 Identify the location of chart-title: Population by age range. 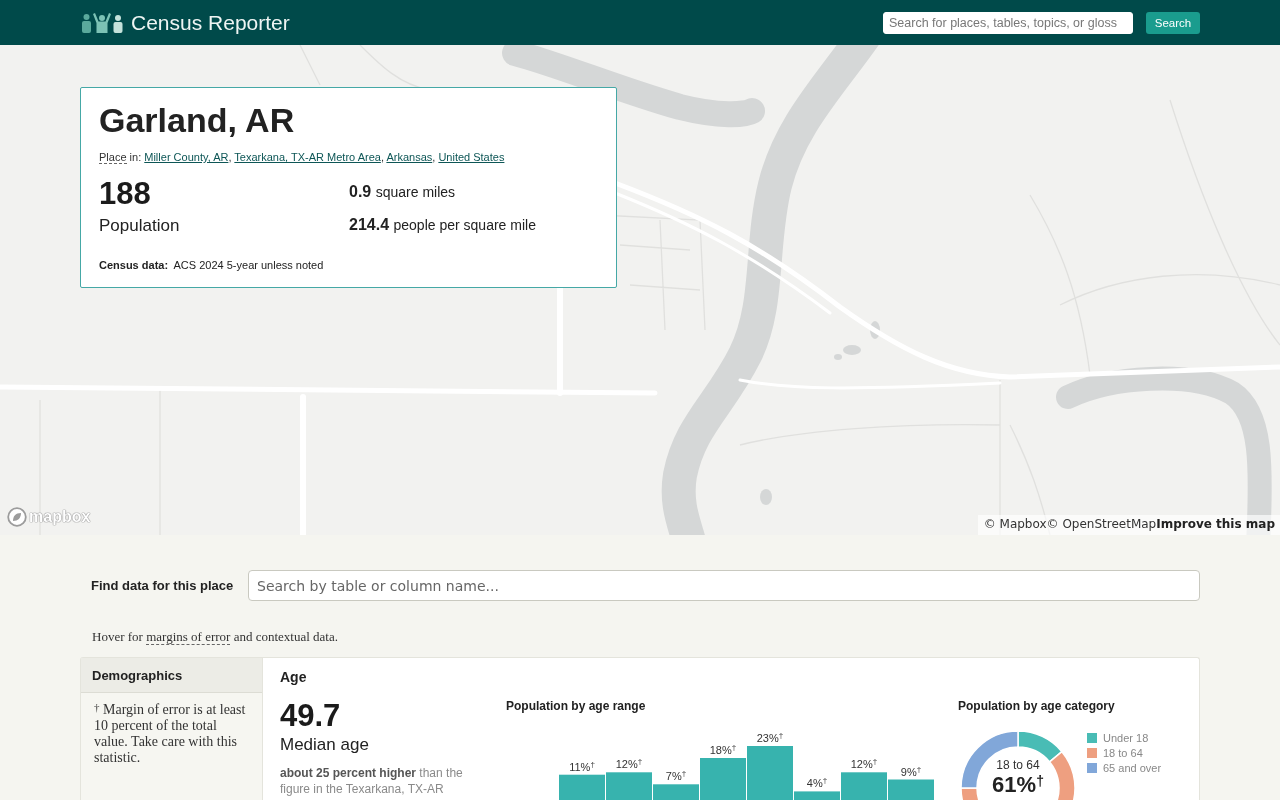
(576, 706).